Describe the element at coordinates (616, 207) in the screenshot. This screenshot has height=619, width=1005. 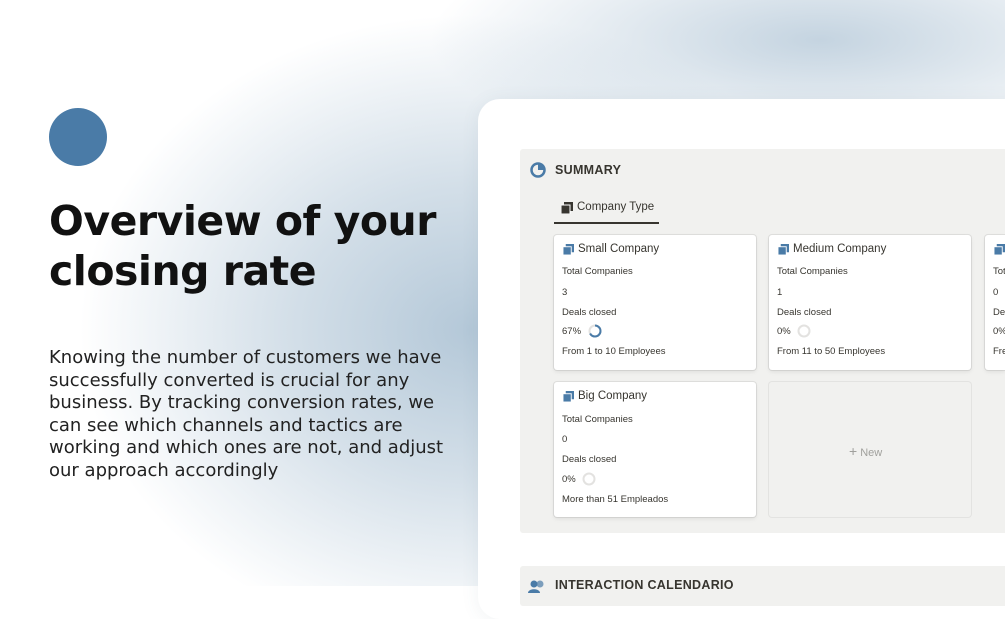
I see `tab-label: Company Type` at that location.